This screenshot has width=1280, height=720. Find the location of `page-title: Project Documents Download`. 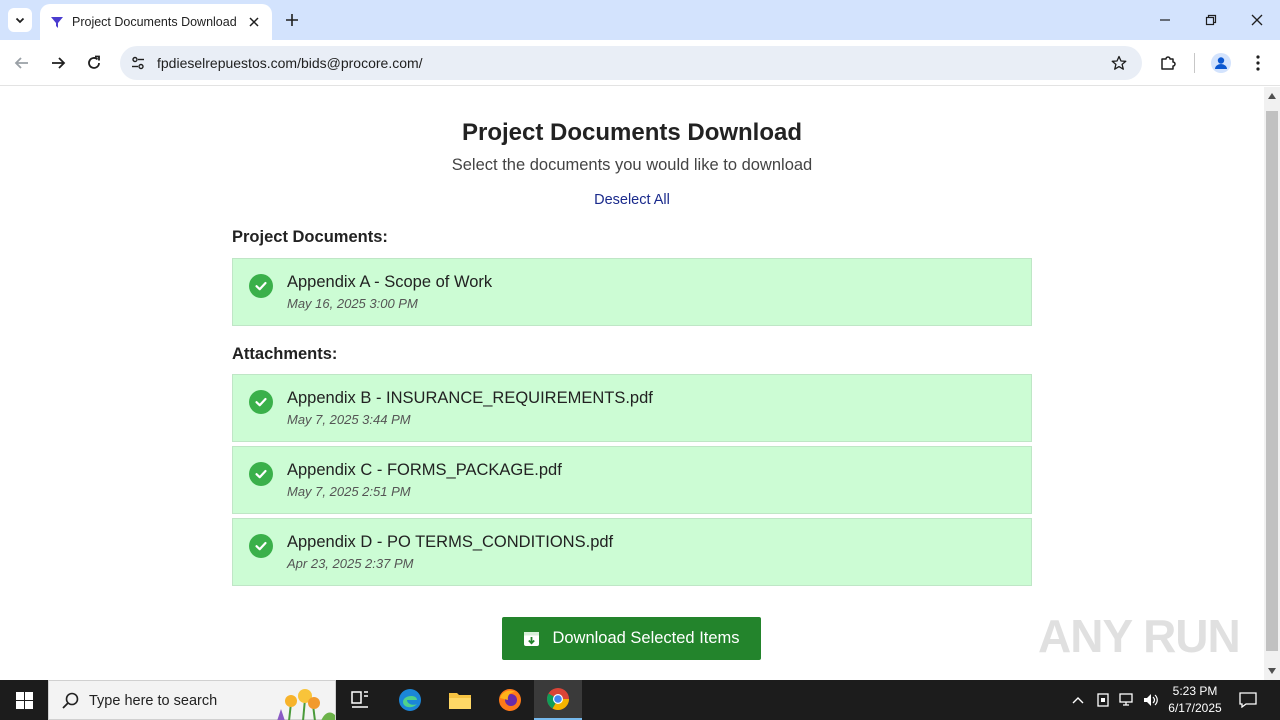

page-title: Project Documents Download is located at coordinates (632, 132).